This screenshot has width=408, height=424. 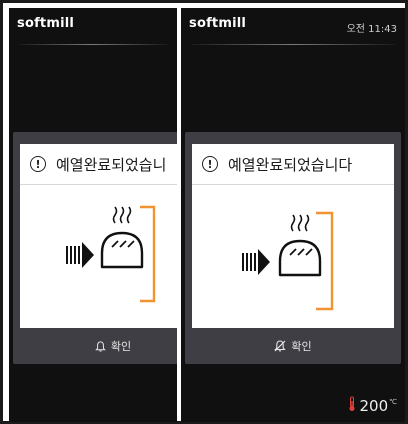 What do you see at coordinates (290, 164) in the screenshot?
I see `dialog-title-text: 예열완료되었습니다` at bounding box center [290, 164].